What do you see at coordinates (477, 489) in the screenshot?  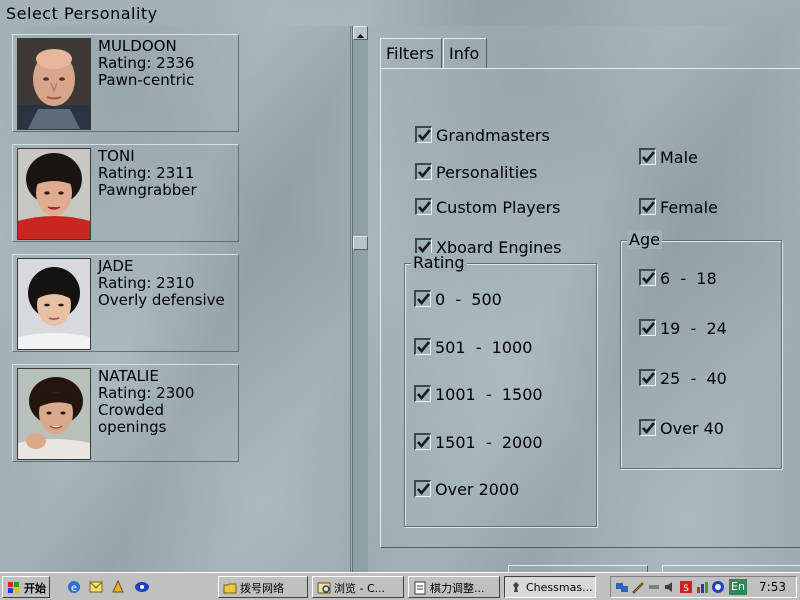 I see `checkbox-label: Over 2000` at bounding box center [477, 489].